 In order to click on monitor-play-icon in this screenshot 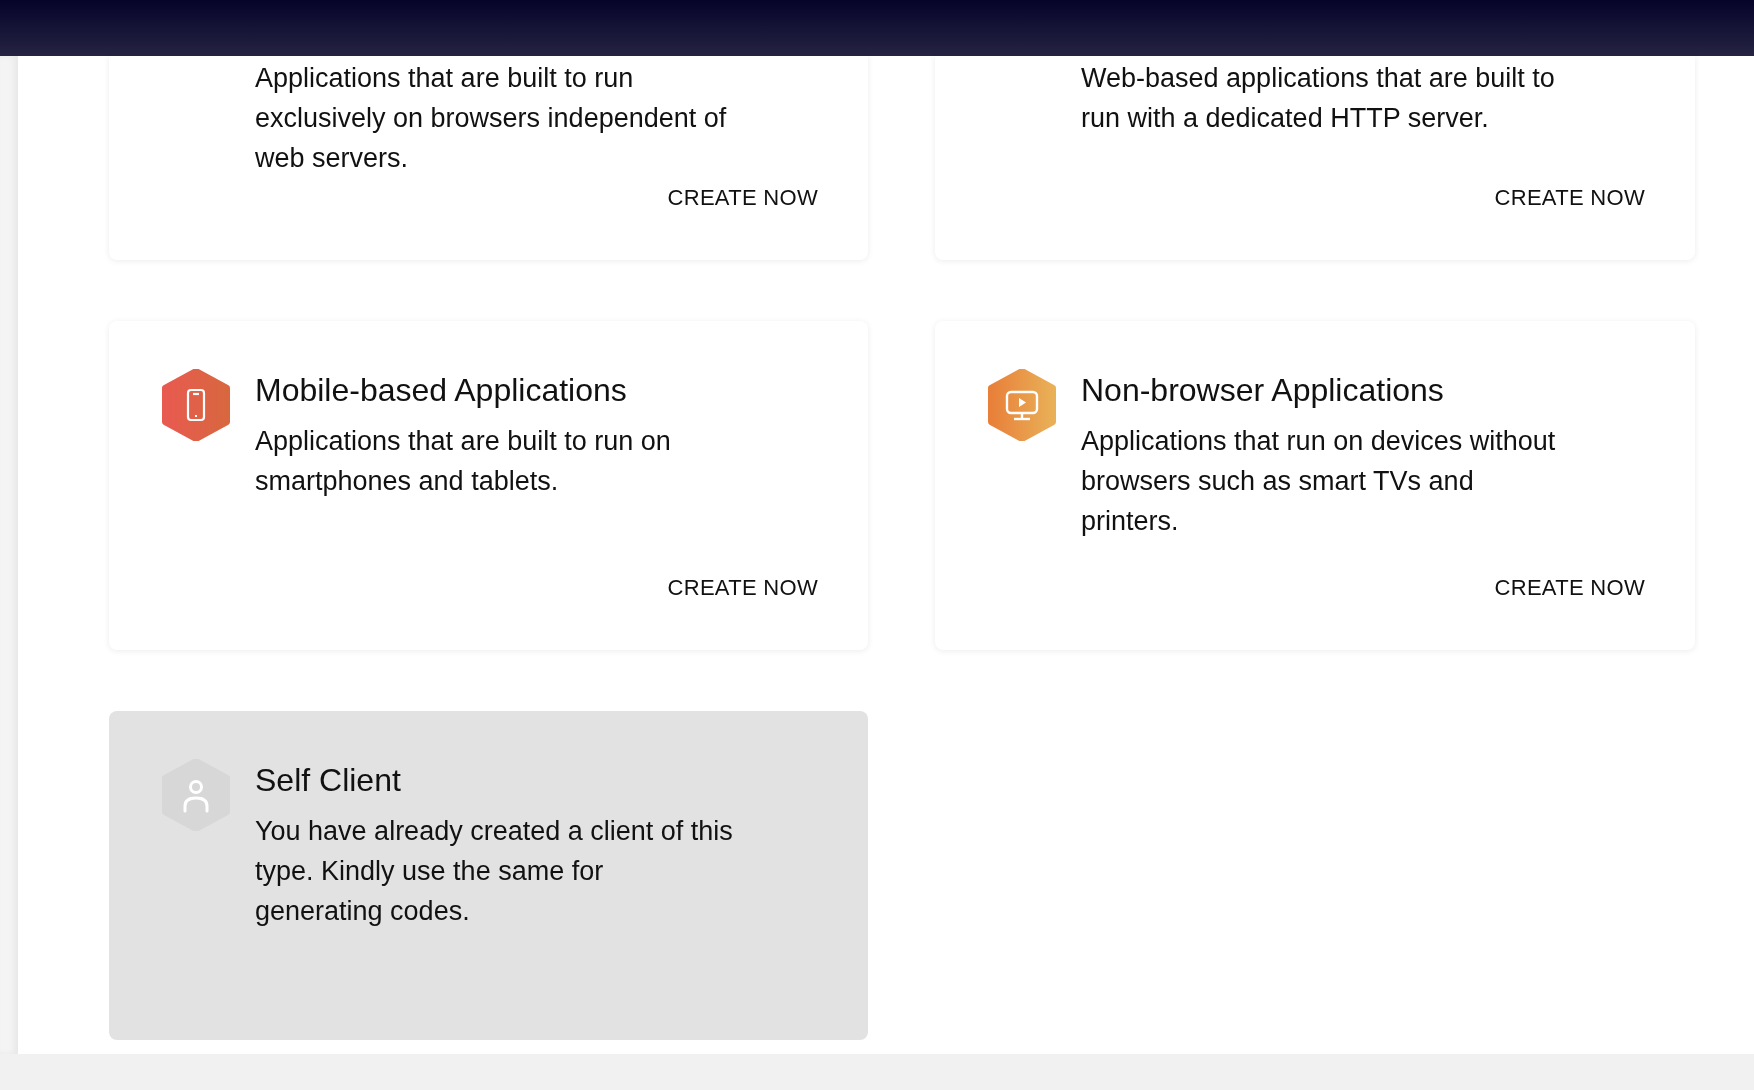, I will do `click(1022, 405)`.